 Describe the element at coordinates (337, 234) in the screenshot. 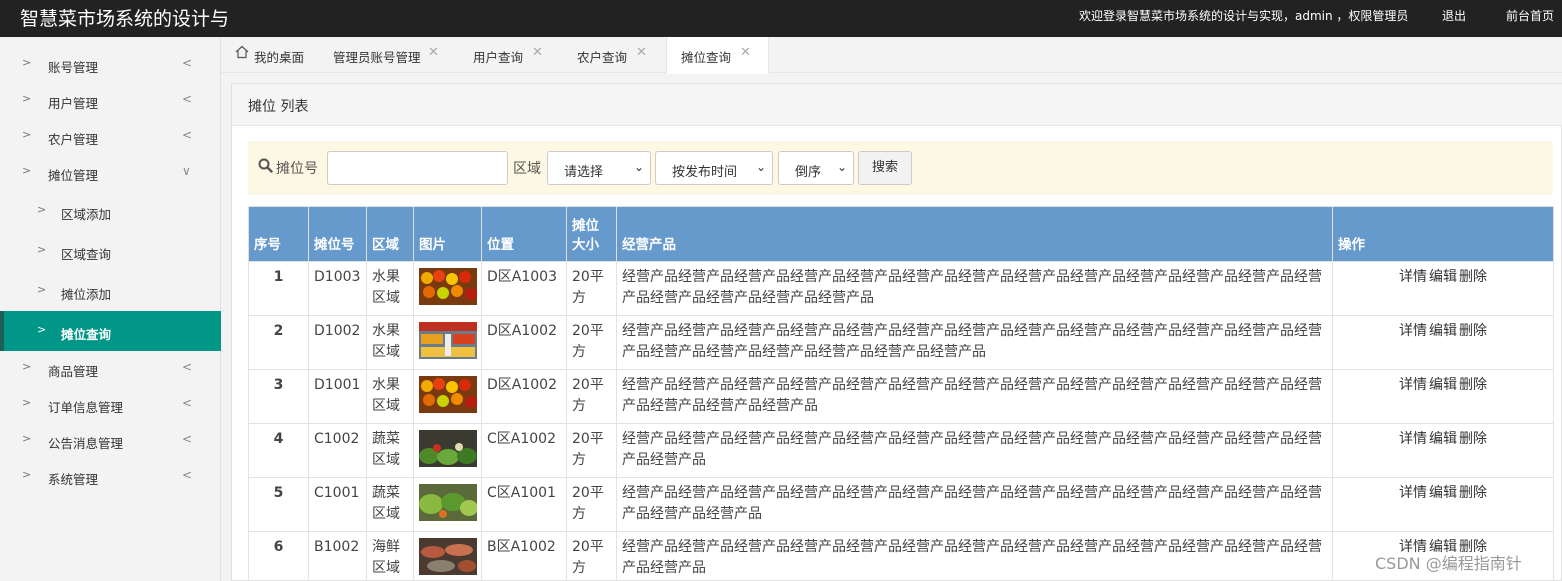

I see `col-header-stall-no: 摊位号` at that location.